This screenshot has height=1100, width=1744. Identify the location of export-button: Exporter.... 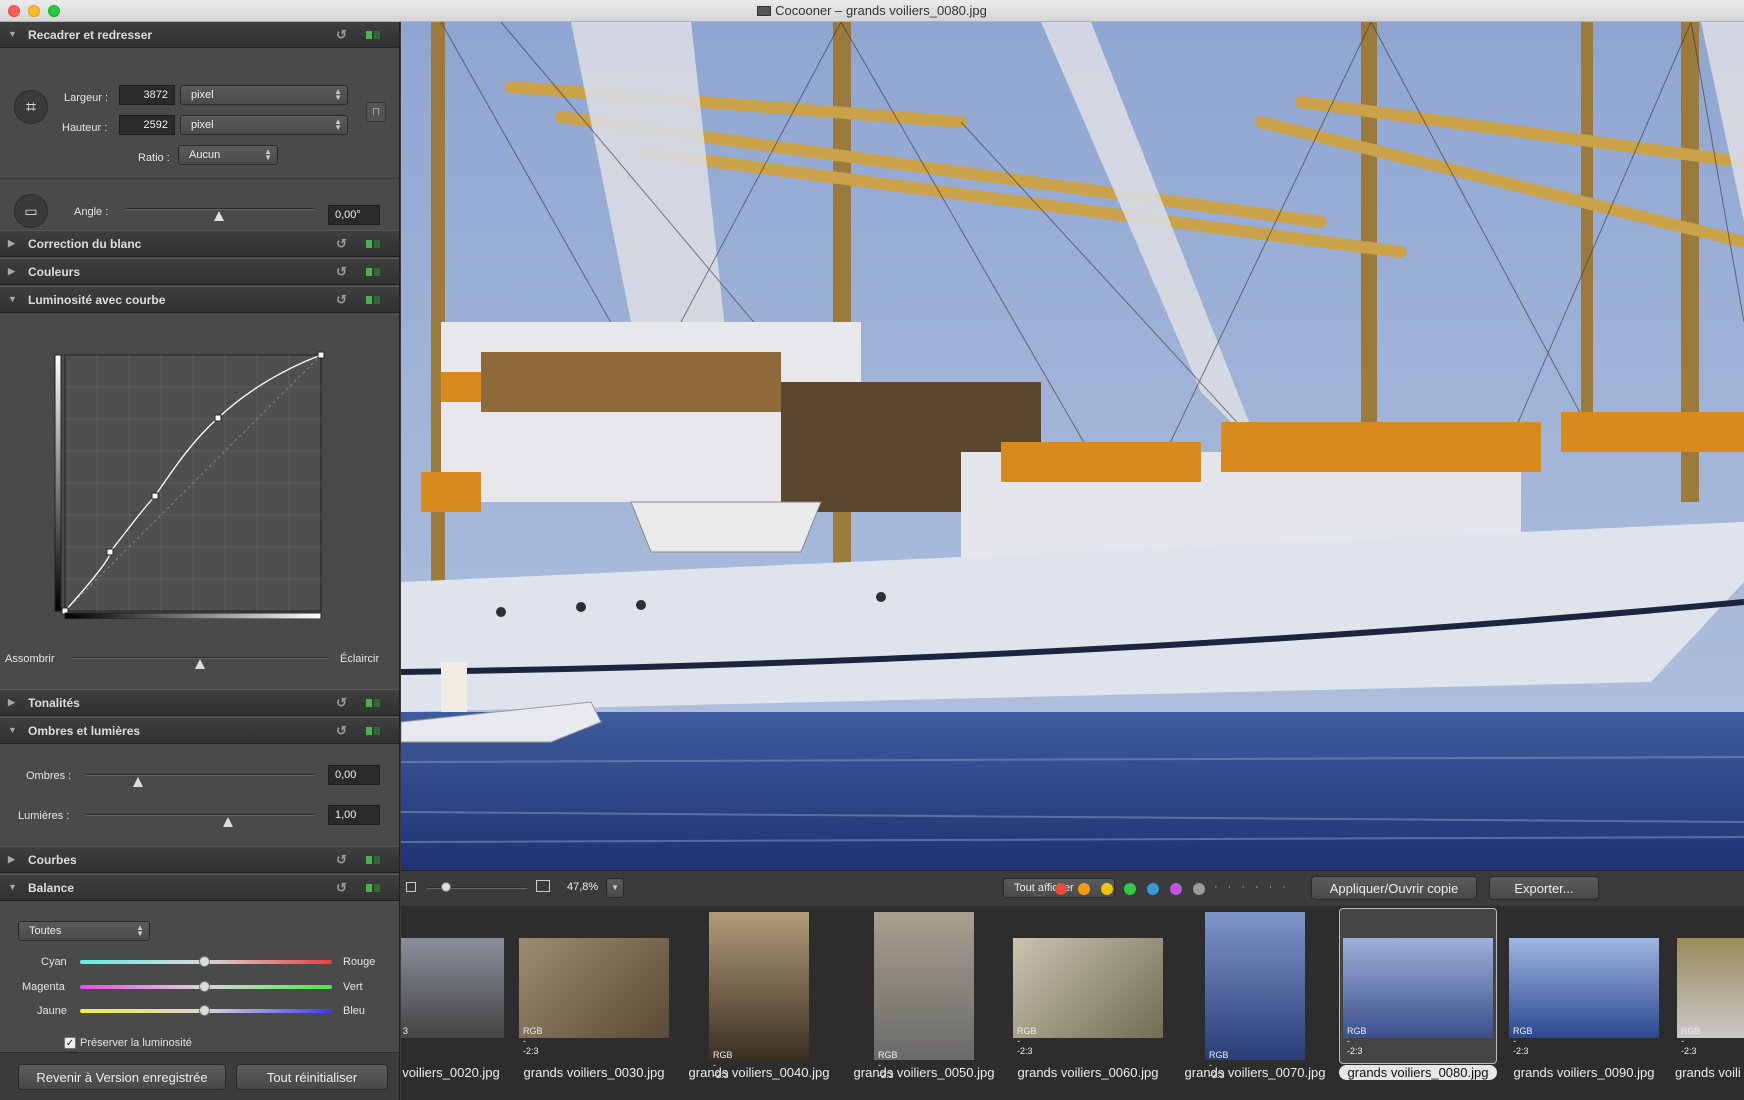
(1544, 888).